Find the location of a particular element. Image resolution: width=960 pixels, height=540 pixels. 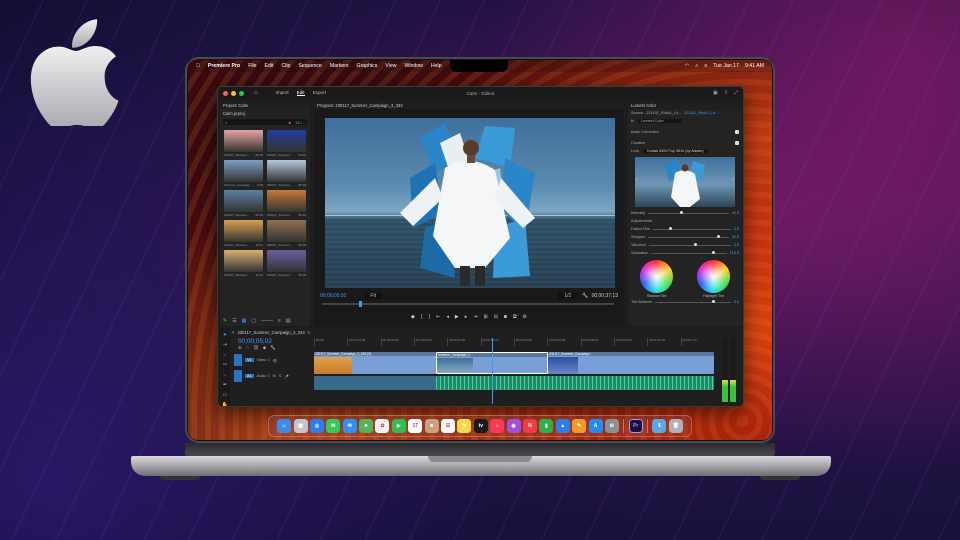

add-marker-icon: ◆ is located at coordinates (413, 317).